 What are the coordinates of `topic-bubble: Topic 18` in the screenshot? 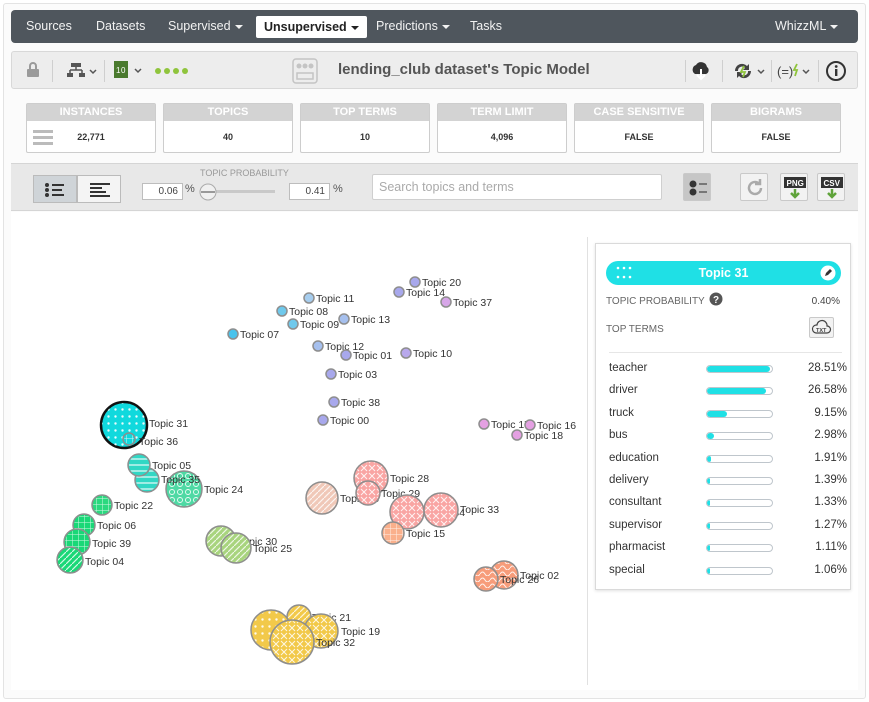 It's located at (537, 435).